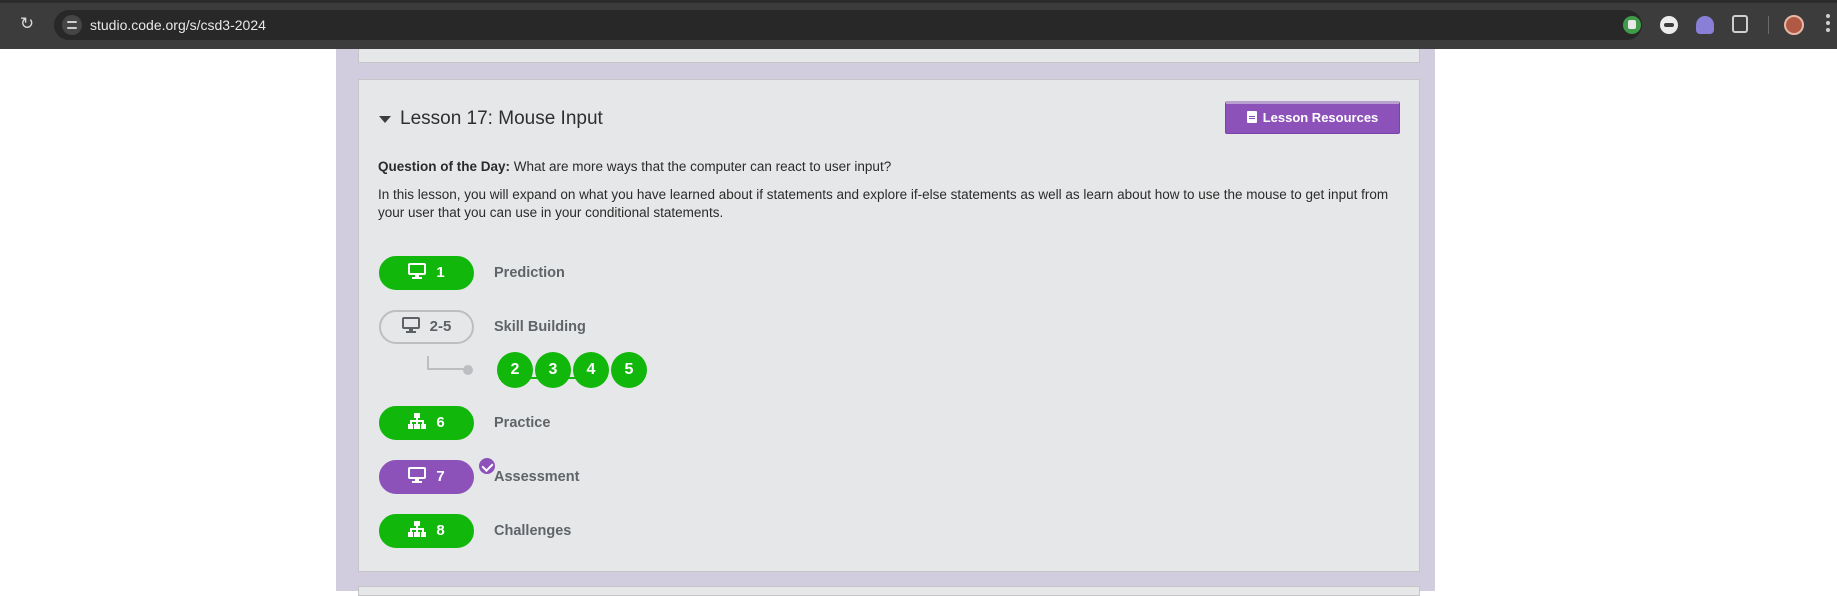  I want to click on lesson-resources-label: Lesson Resources, so click(1320, 117).